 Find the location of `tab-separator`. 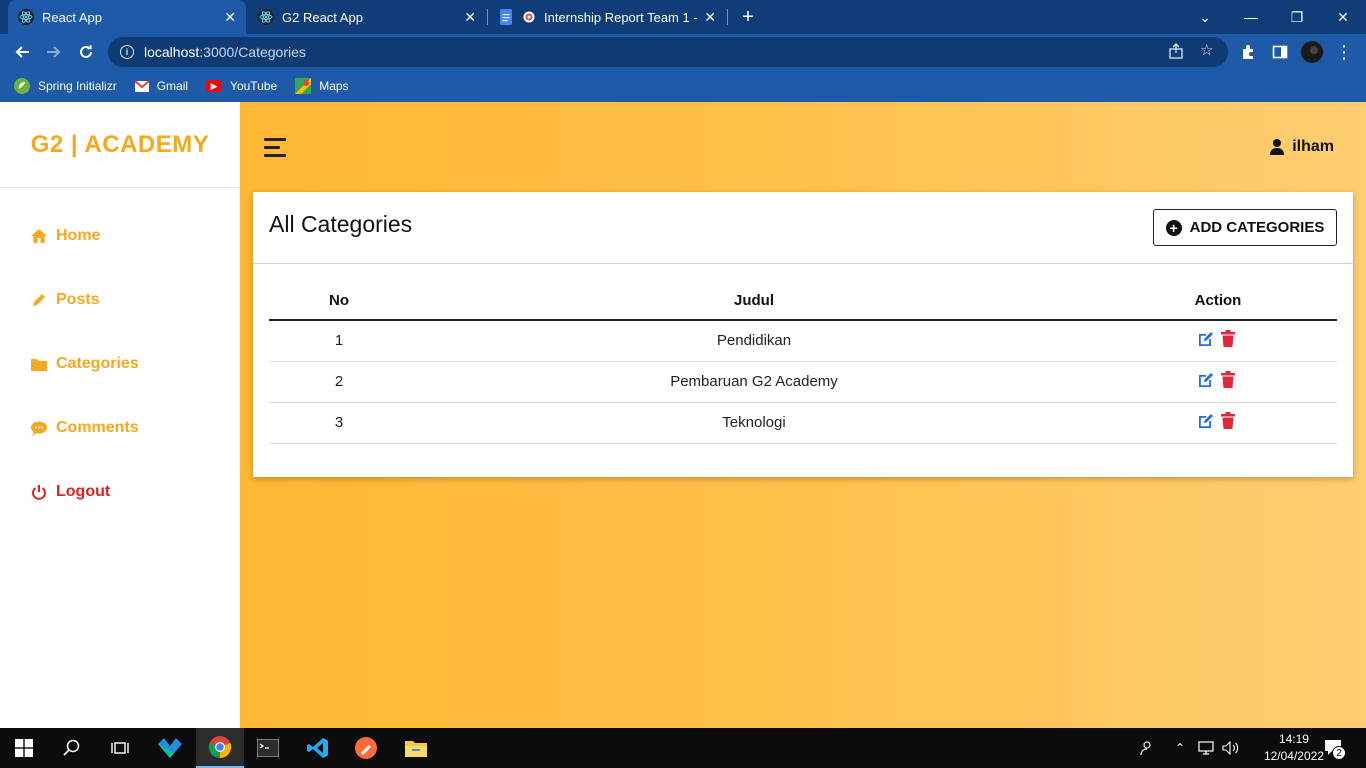

tab-separator is located at coordinates (727, 17).